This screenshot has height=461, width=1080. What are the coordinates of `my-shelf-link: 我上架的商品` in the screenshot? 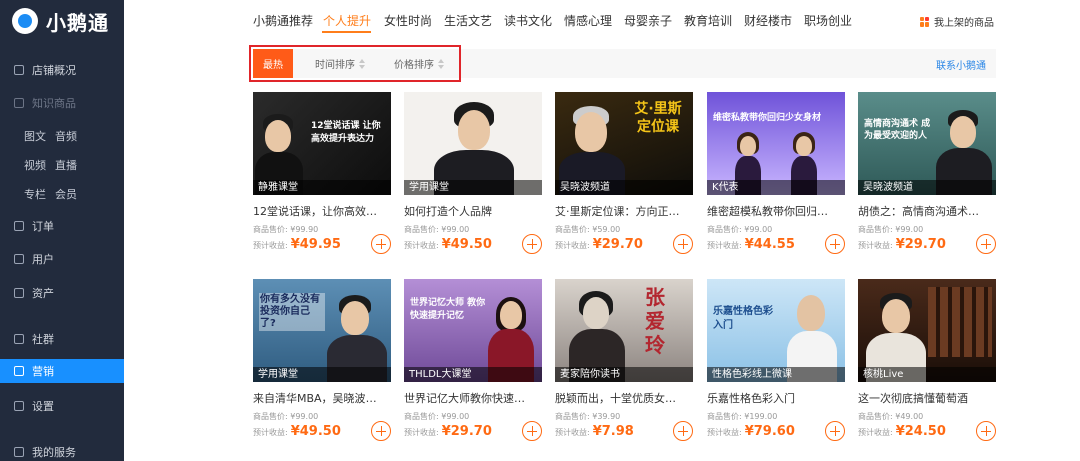 It's located at (957, 21).